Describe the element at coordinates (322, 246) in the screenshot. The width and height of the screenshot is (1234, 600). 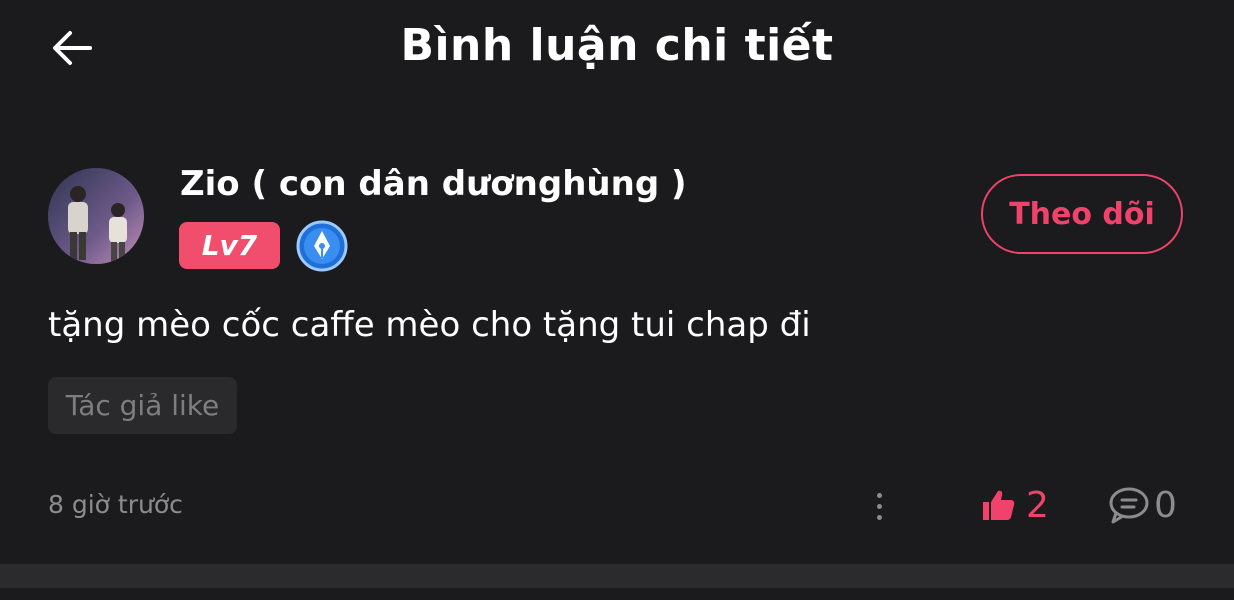
I see `author-pen-badge-icon` at that location.